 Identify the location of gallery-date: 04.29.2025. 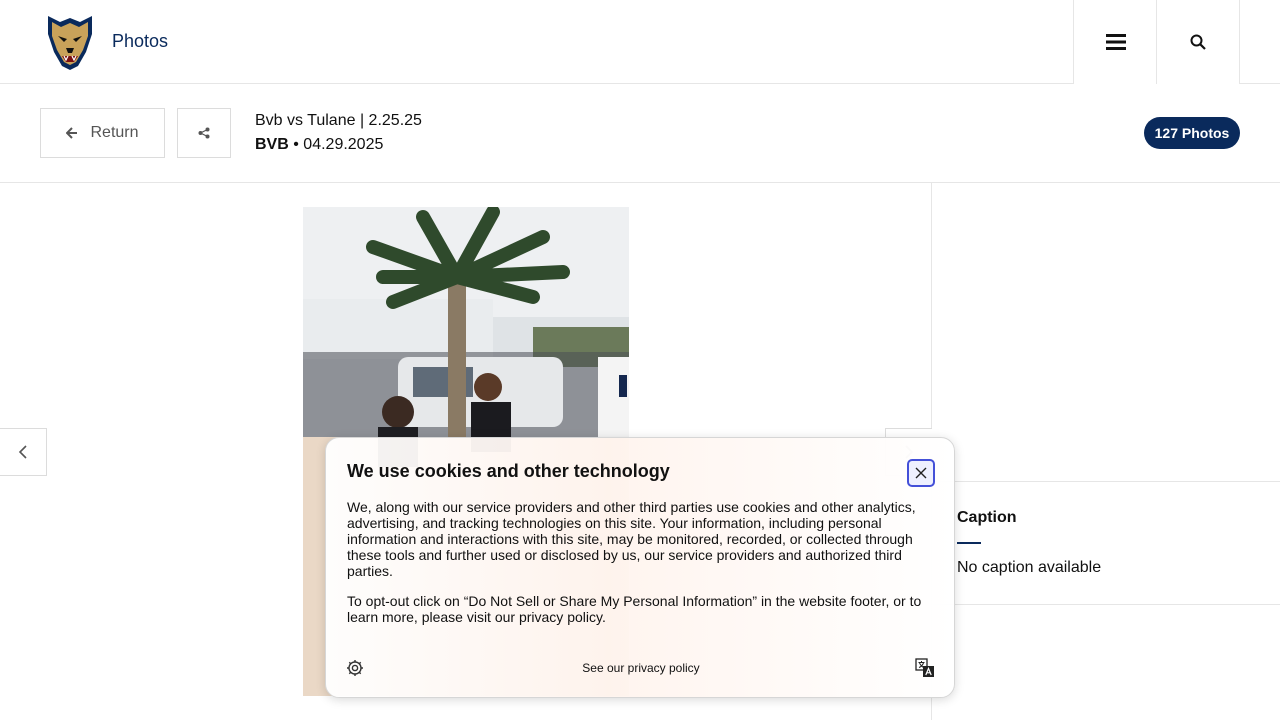
(343, 144).